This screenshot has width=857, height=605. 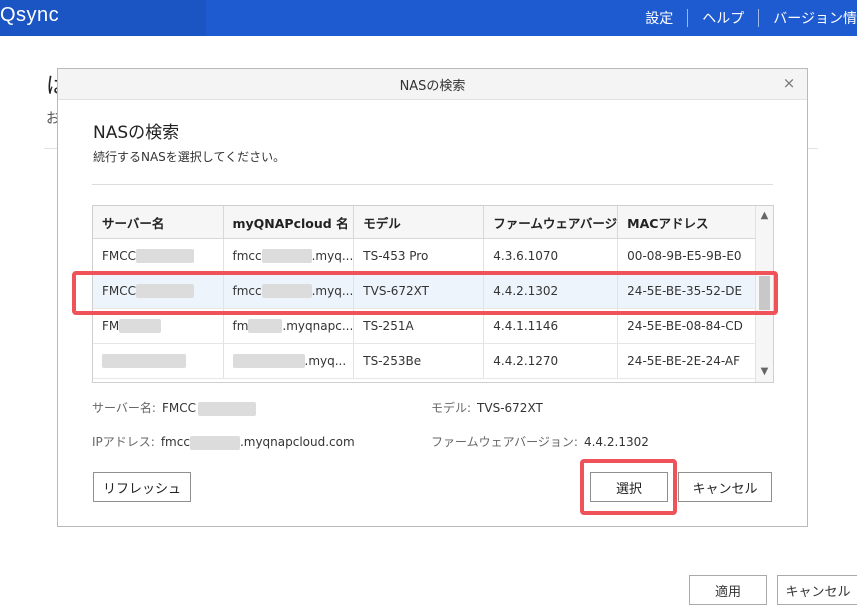 What do you see at coordinates (808, 18) in the screenshot?
I see `nav-version-info: バージョン情` at bounding box center [808, 18].